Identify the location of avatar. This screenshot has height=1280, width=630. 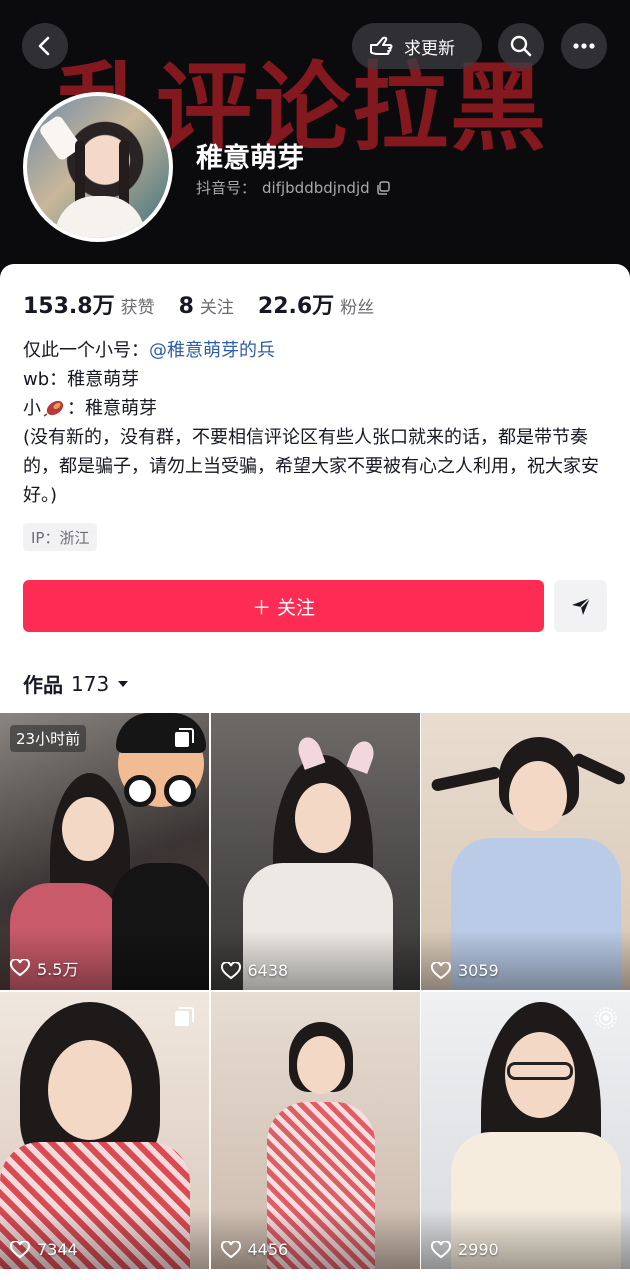
(98, 167).